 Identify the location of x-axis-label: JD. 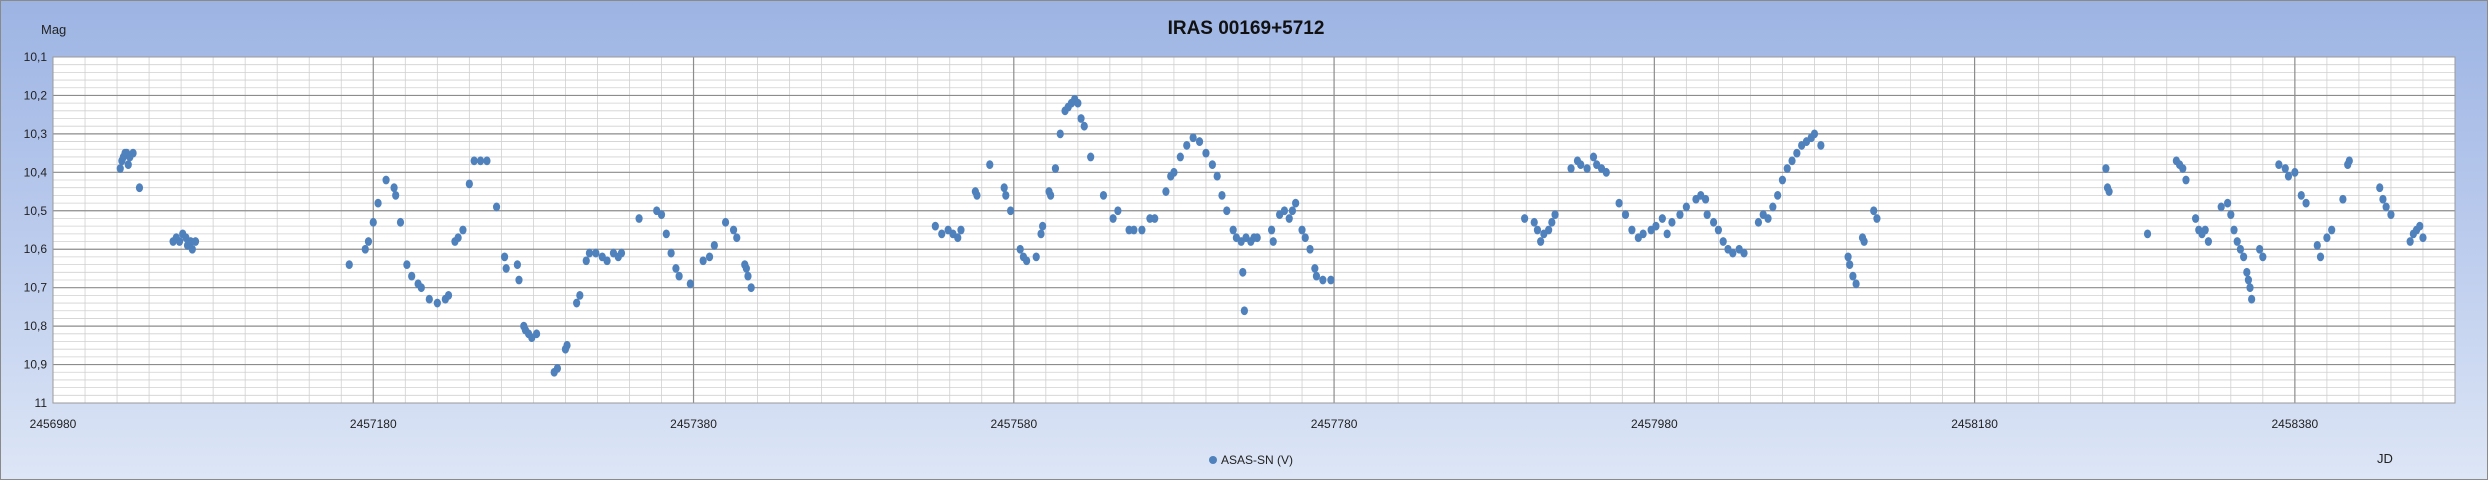
(2385, 458).